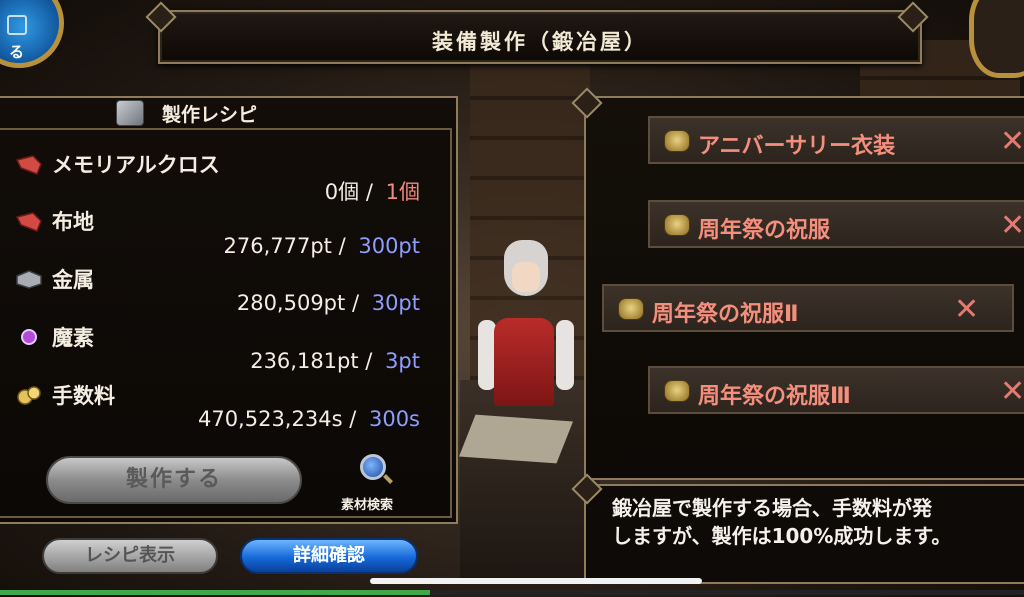  Describe the element at coordinates (29, 395) in the screenshot. I see `coins-icon` at that location.